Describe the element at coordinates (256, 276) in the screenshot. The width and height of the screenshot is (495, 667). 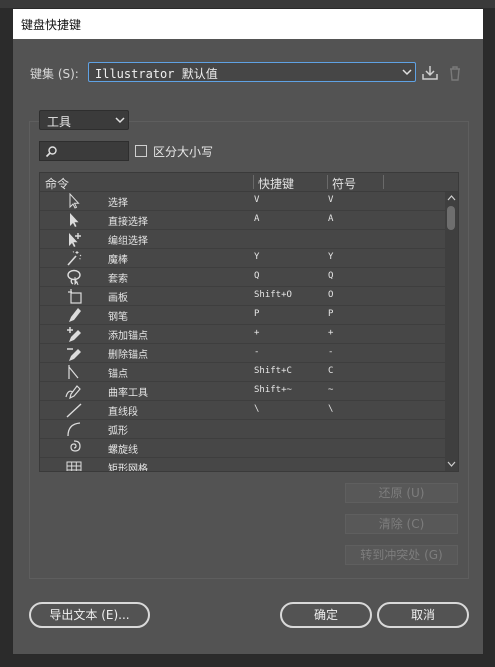
I see `shortcut-value: Q` at that location.